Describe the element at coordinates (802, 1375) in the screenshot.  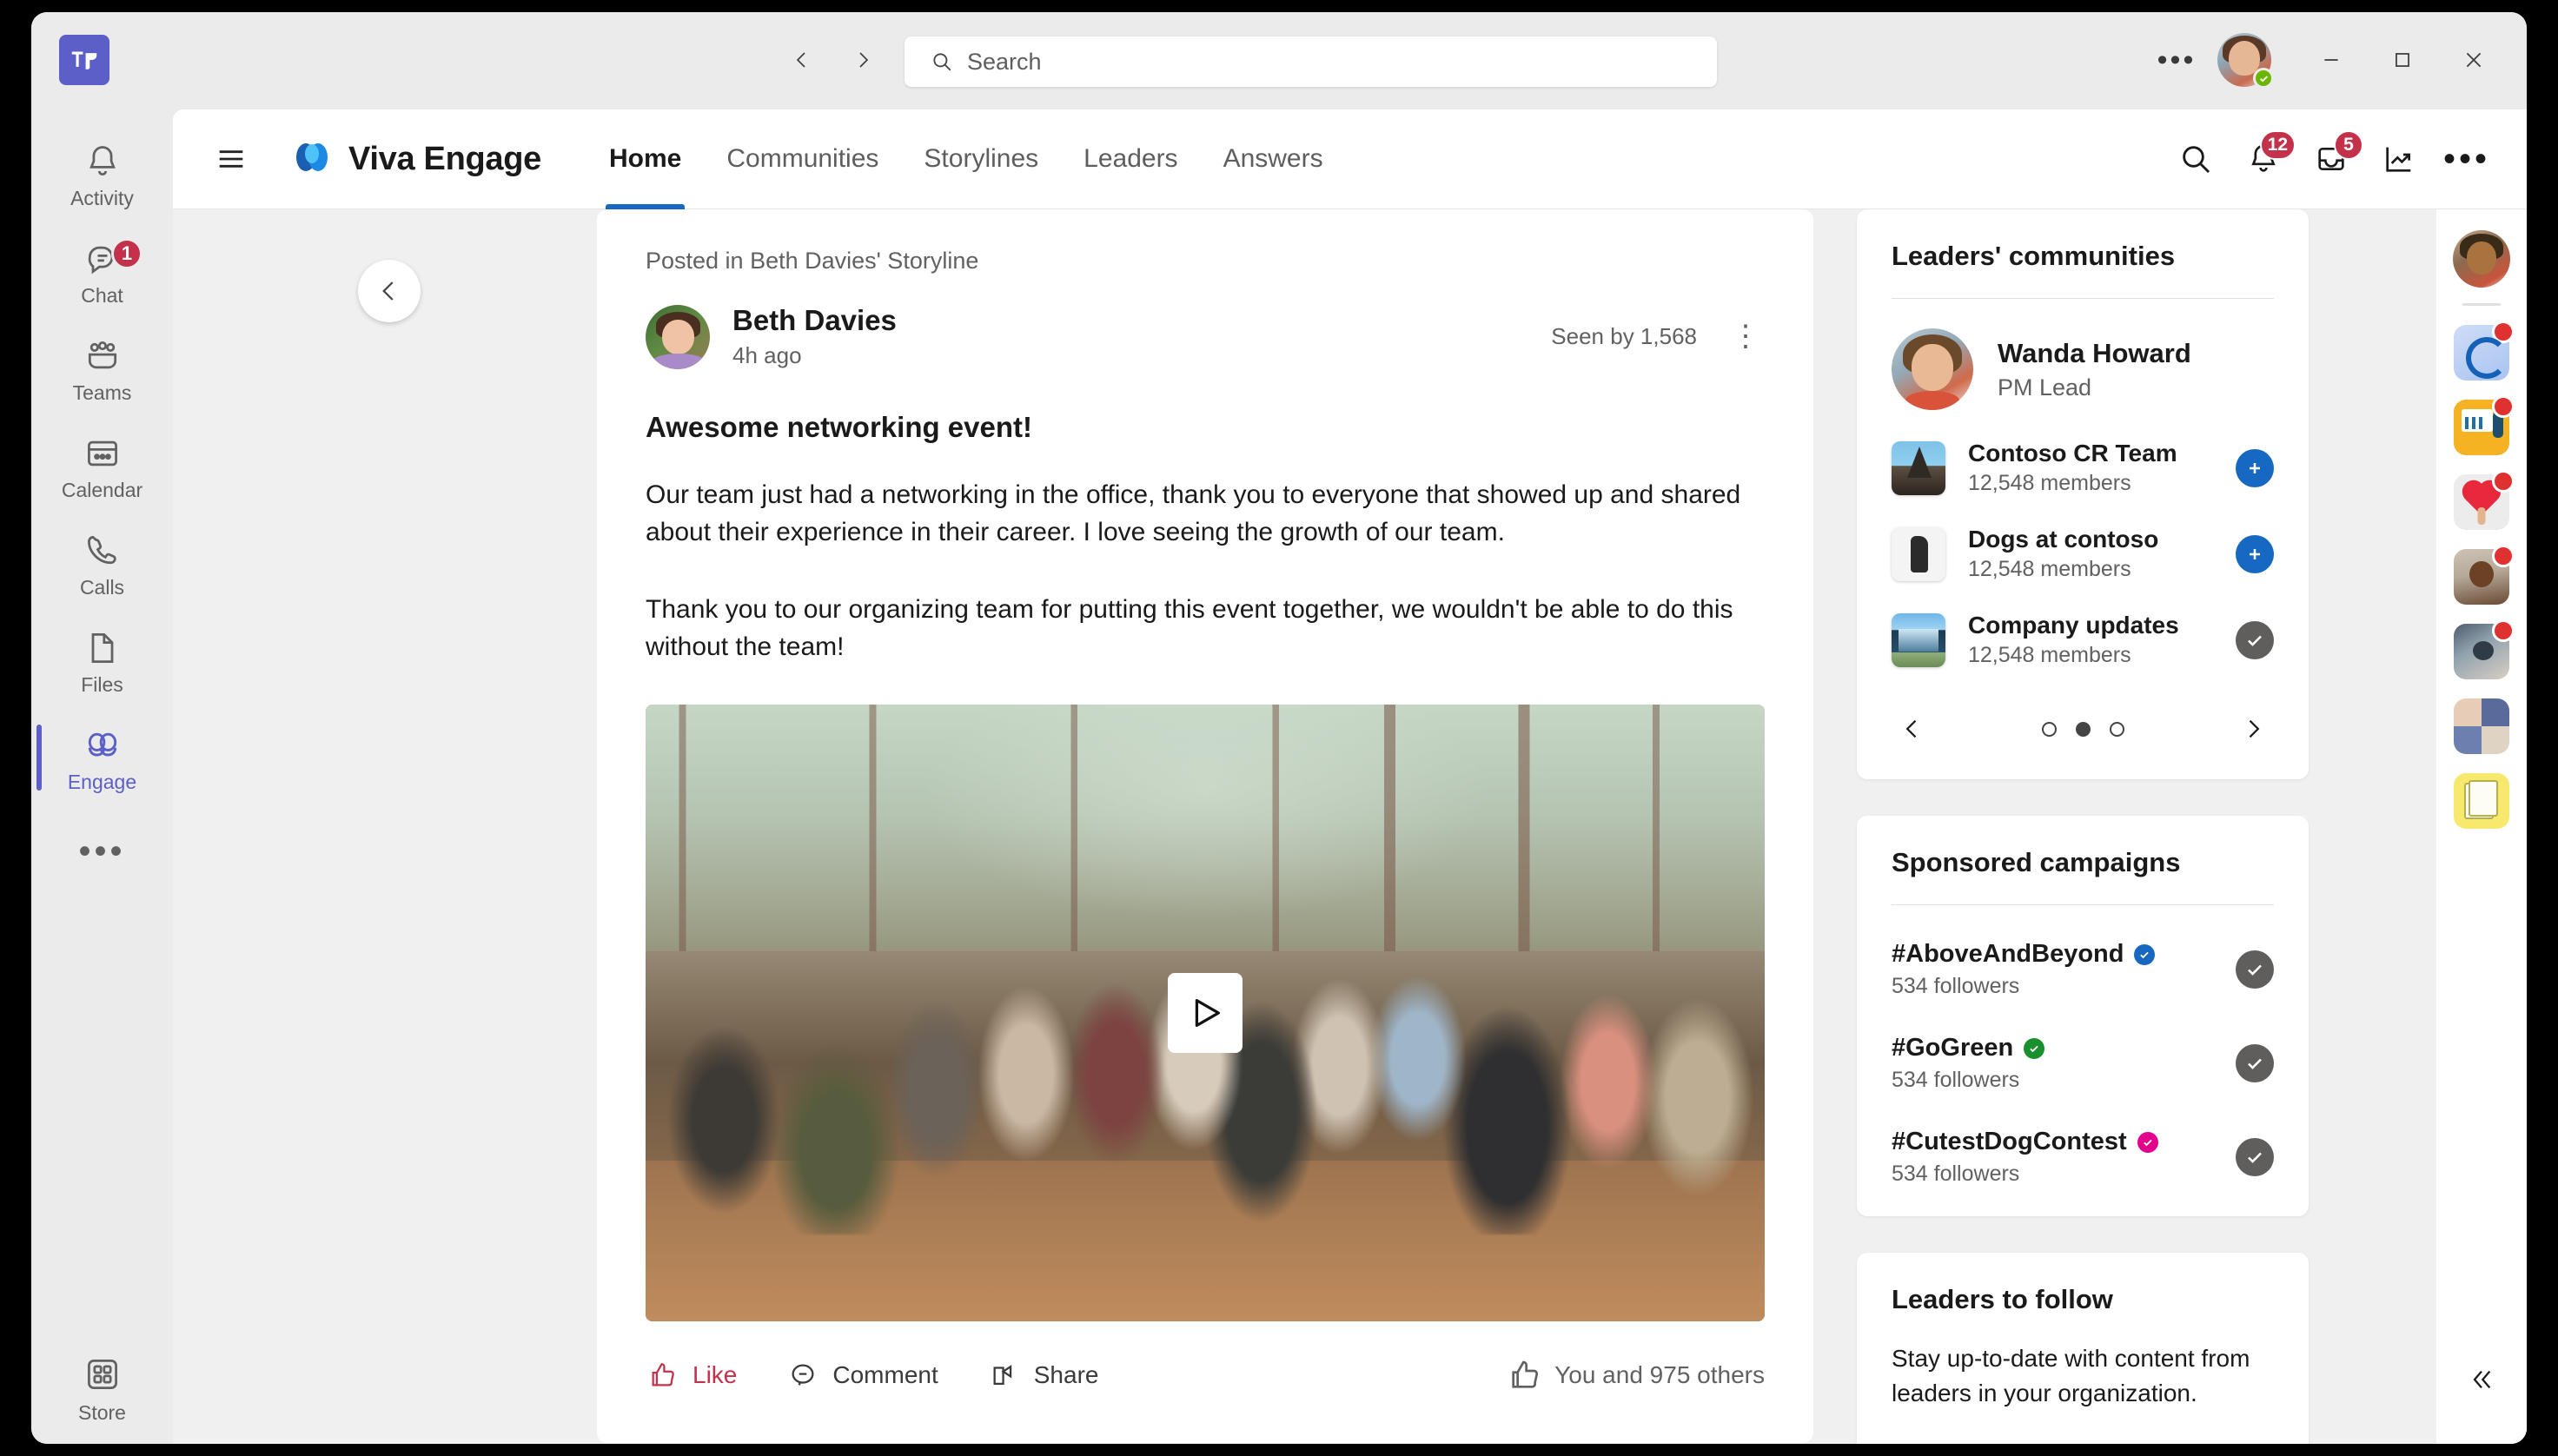
I see `comment-icon` at that location.